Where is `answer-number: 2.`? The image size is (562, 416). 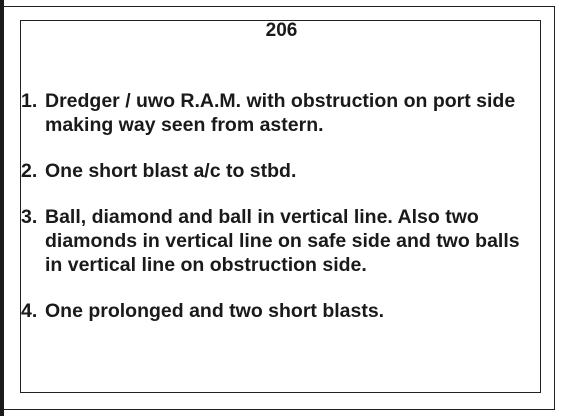 answer-number: 2. is located at coordinates (29, 171).